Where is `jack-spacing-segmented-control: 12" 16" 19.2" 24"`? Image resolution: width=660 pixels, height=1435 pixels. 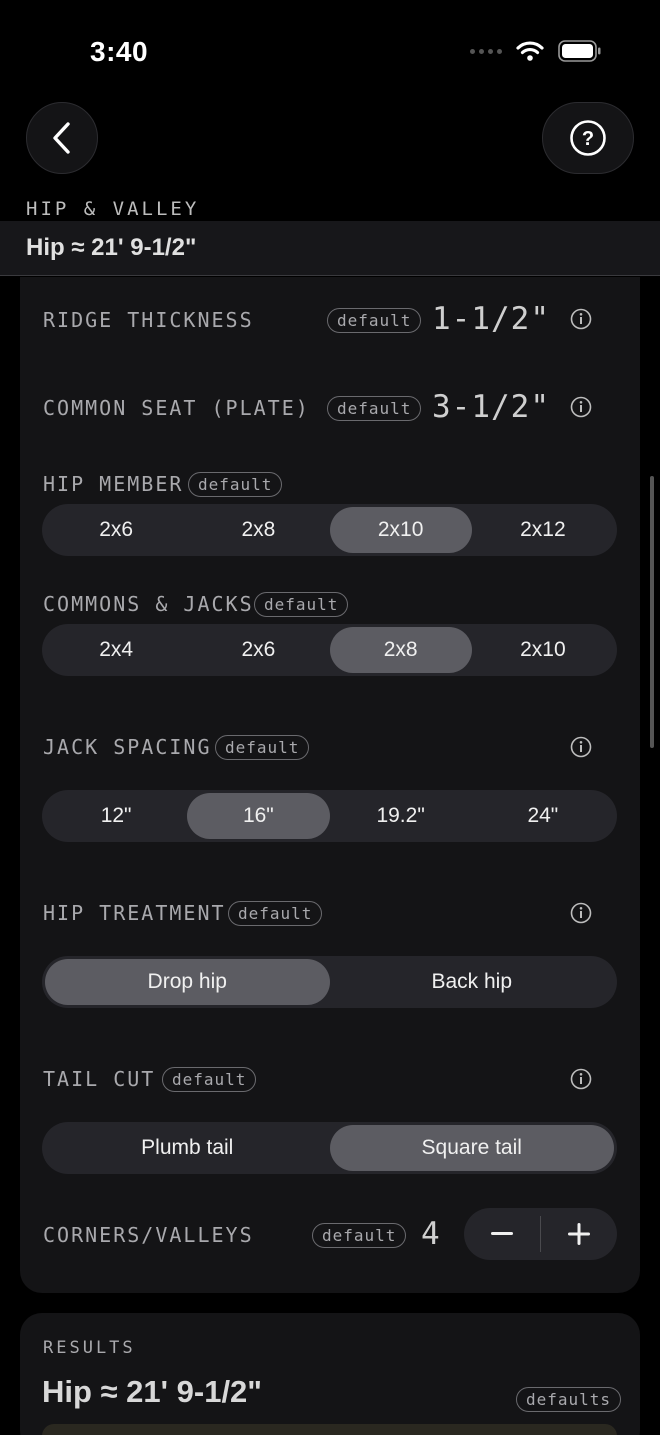
jack-spacing-segmented-control: 12" 16" 19.2" 24" is located at coordinates (329, 816).